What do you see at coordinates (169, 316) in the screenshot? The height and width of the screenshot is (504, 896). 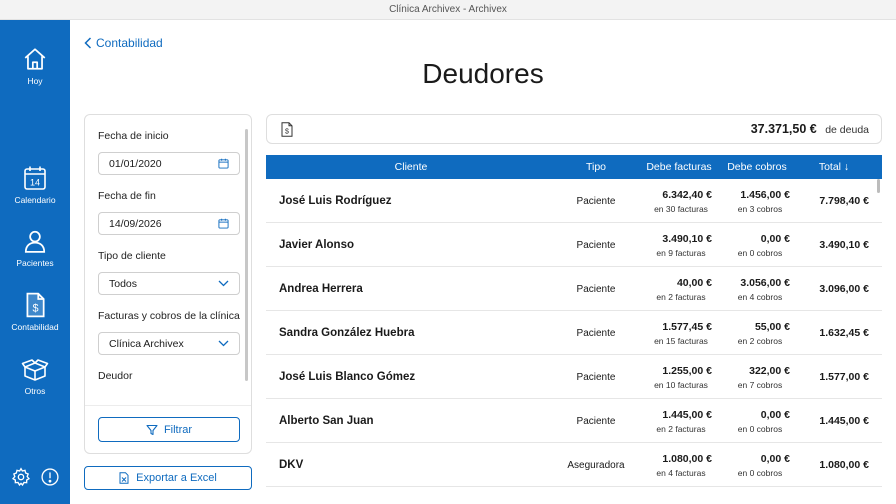 I see `clinic-label: Facturas y cobros de la clínica` at bounding box center [169, 316].